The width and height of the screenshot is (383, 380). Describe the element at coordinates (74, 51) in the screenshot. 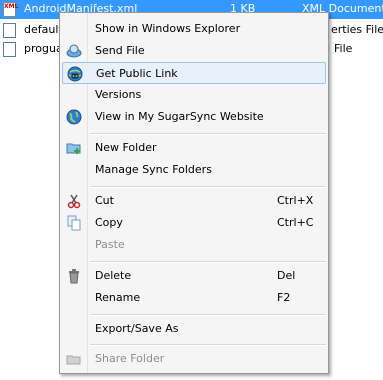

I see `send-file-icon` at that location.